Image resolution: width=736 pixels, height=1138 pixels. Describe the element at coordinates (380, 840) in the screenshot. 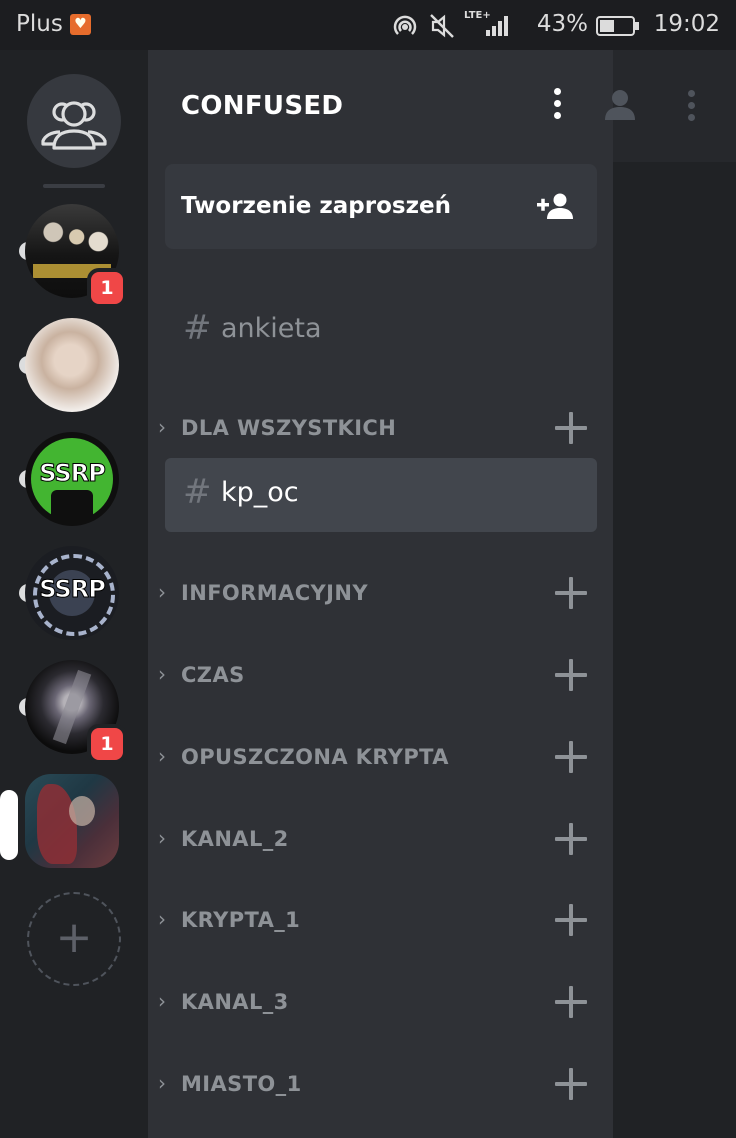

I see `category-kanal-2: › KANAL_2` at that location.